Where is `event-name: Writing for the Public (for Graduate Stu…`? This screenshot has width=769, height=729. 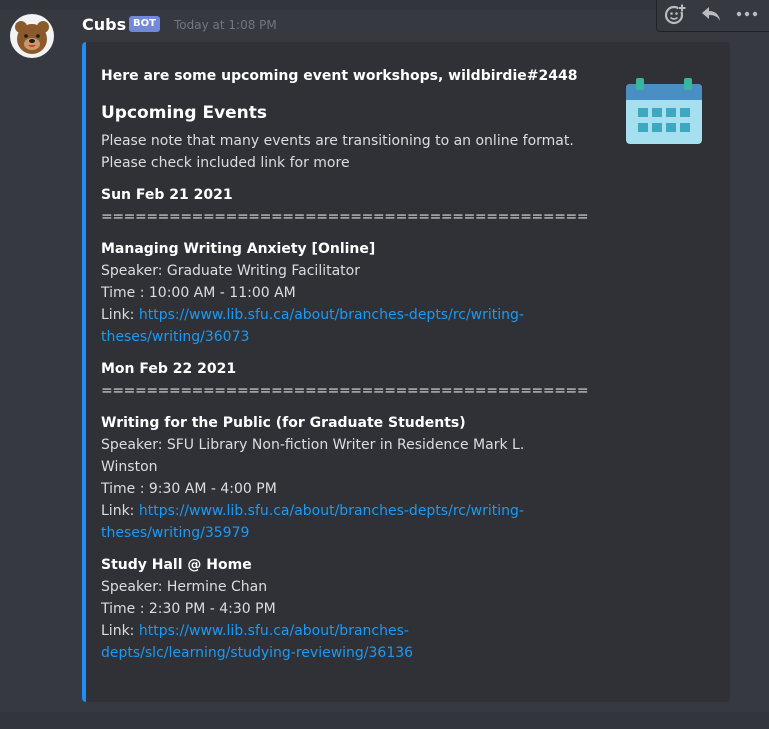
event-name: Writing for the Public (for Graduate Stu… is located at coordinates (283, 423).